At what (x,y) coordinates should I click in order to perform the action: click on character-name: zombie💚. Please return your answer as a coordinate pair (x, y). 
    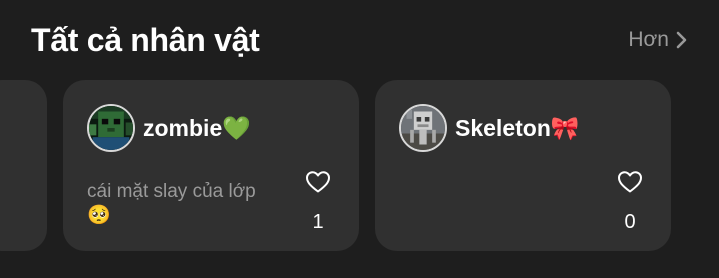
    Looking at the image, I should click on (197, 128).